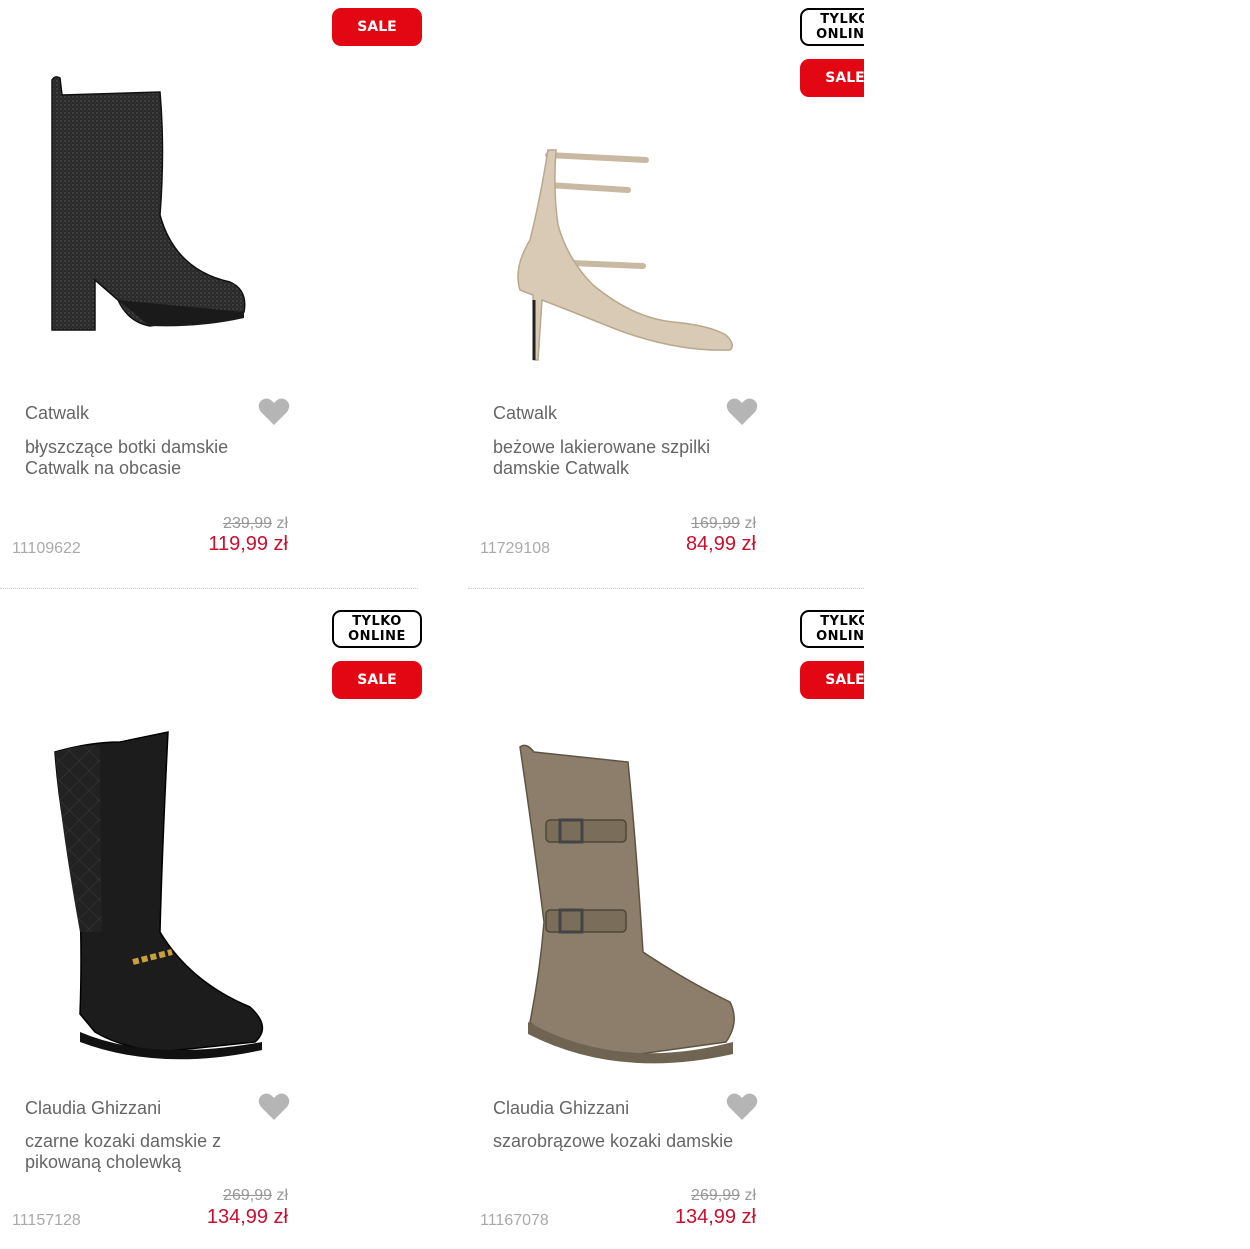 The image size is (1250, 1249). Describe the element at coordinates (666, 837) in the screenshot. I see `taupe-combat-boot-image` at that location.